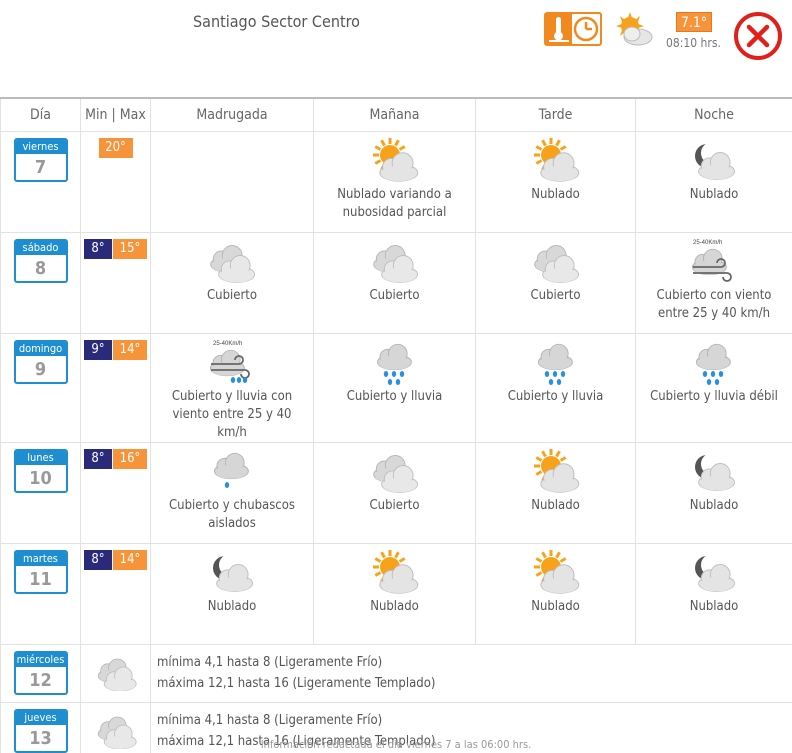  What do you see at coordinates (98, 350) in the screenshot?
I see `min-temp: 9°` at bounding box center [98, 350].